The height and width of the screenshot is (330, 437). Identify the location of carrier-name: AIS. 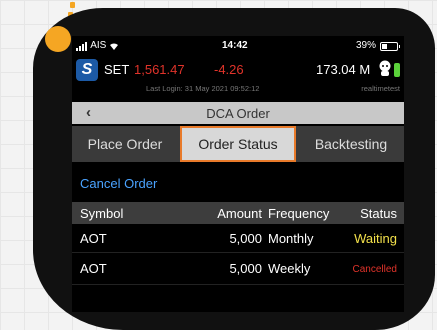
(98, 46).